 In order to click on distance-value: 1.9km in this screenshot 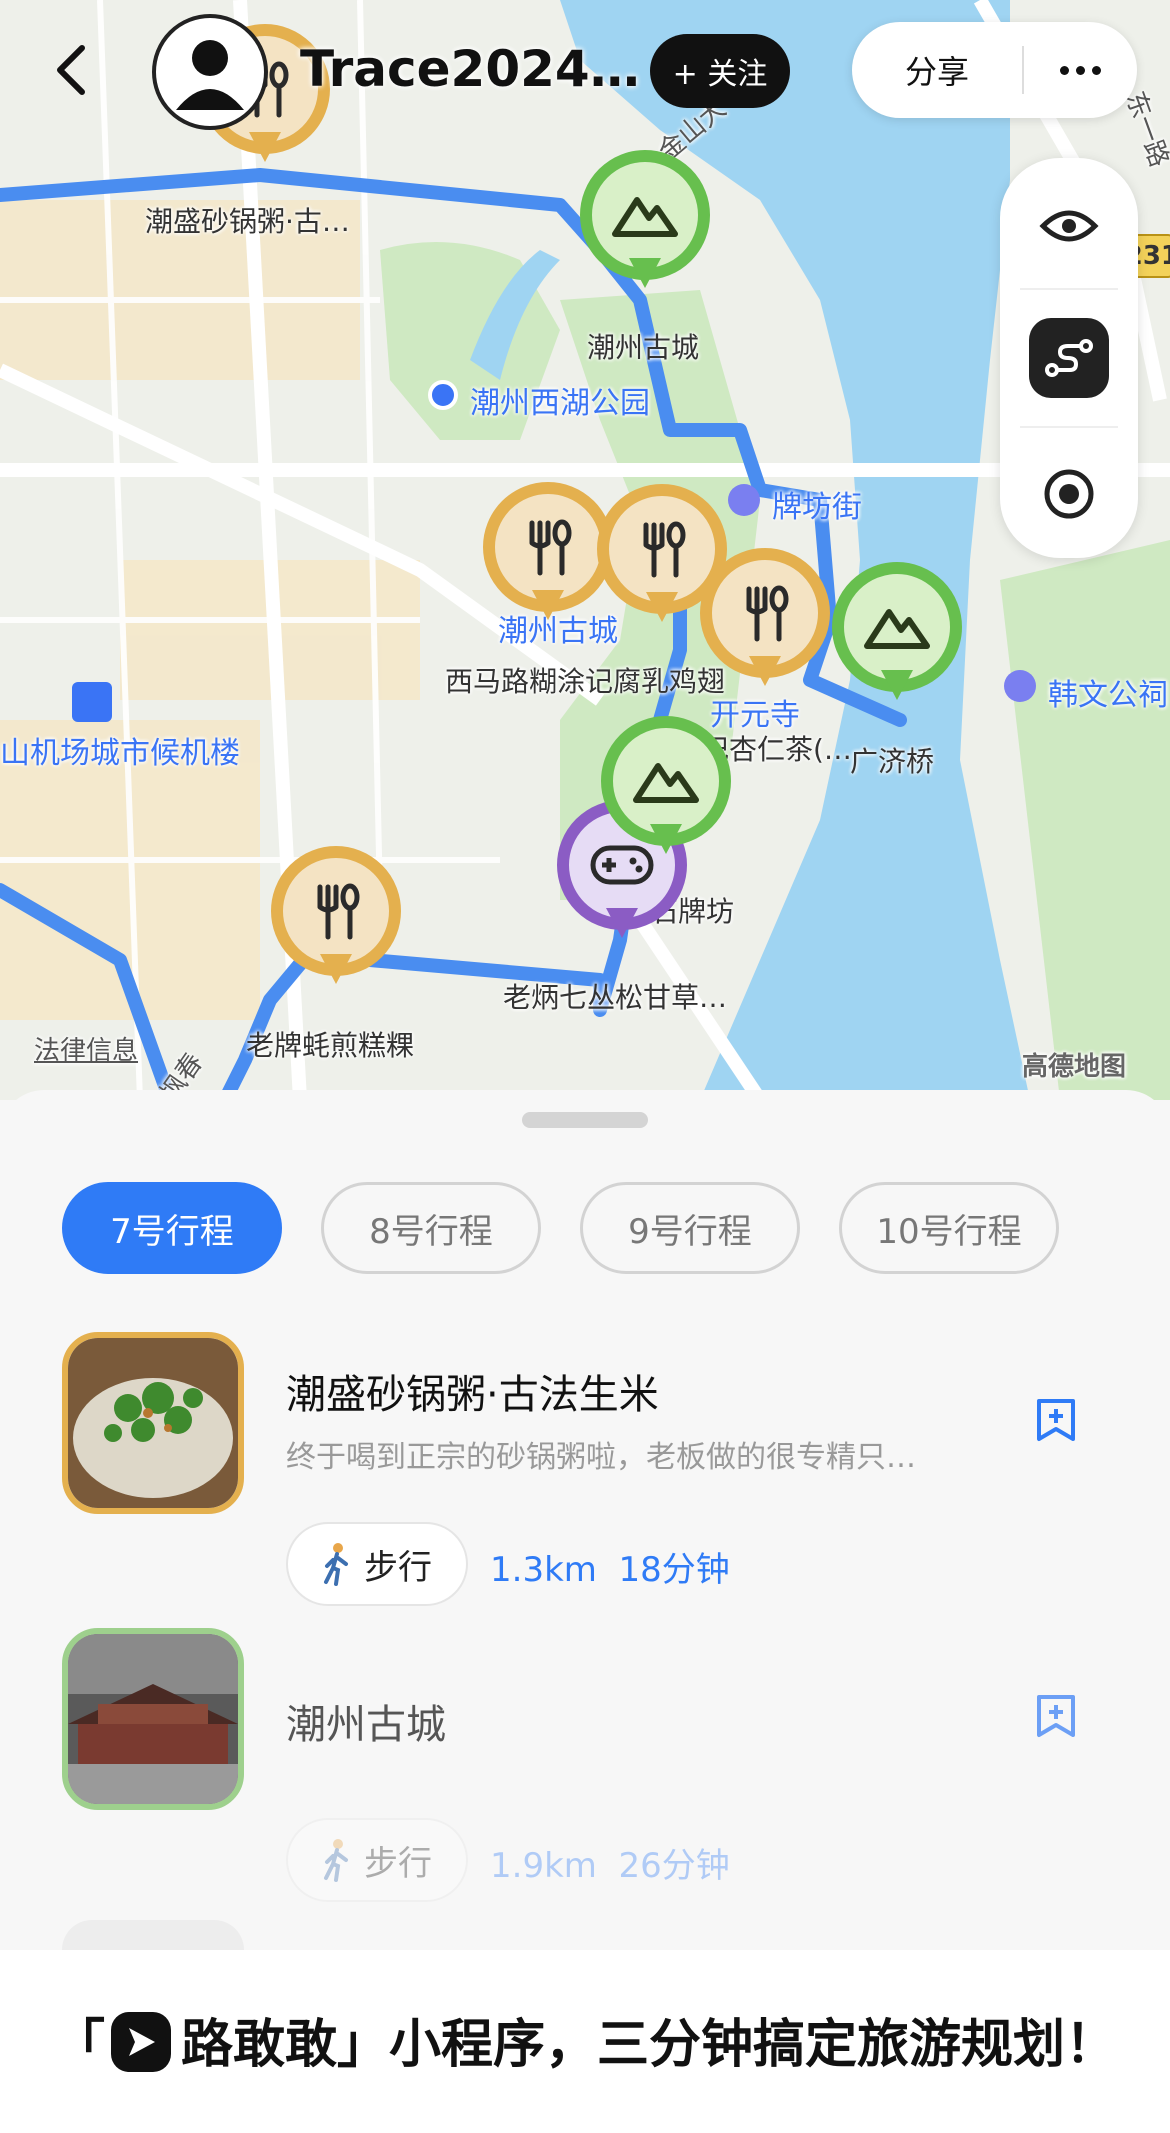, I will do `click(543, 1866)`.